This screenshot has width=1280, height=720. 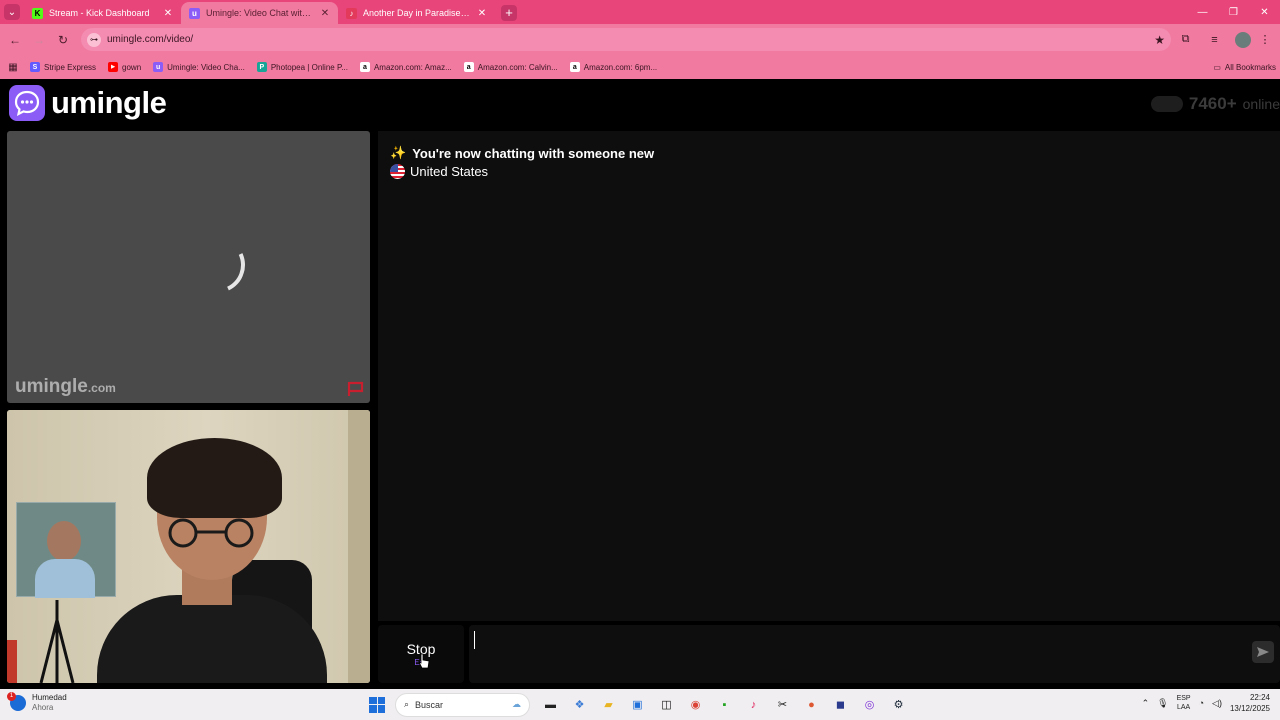 What do you see at coordinates (869, 704) in the screenshot?
I see `app-purple-icon: ◎` at bounding box center [869, 704].